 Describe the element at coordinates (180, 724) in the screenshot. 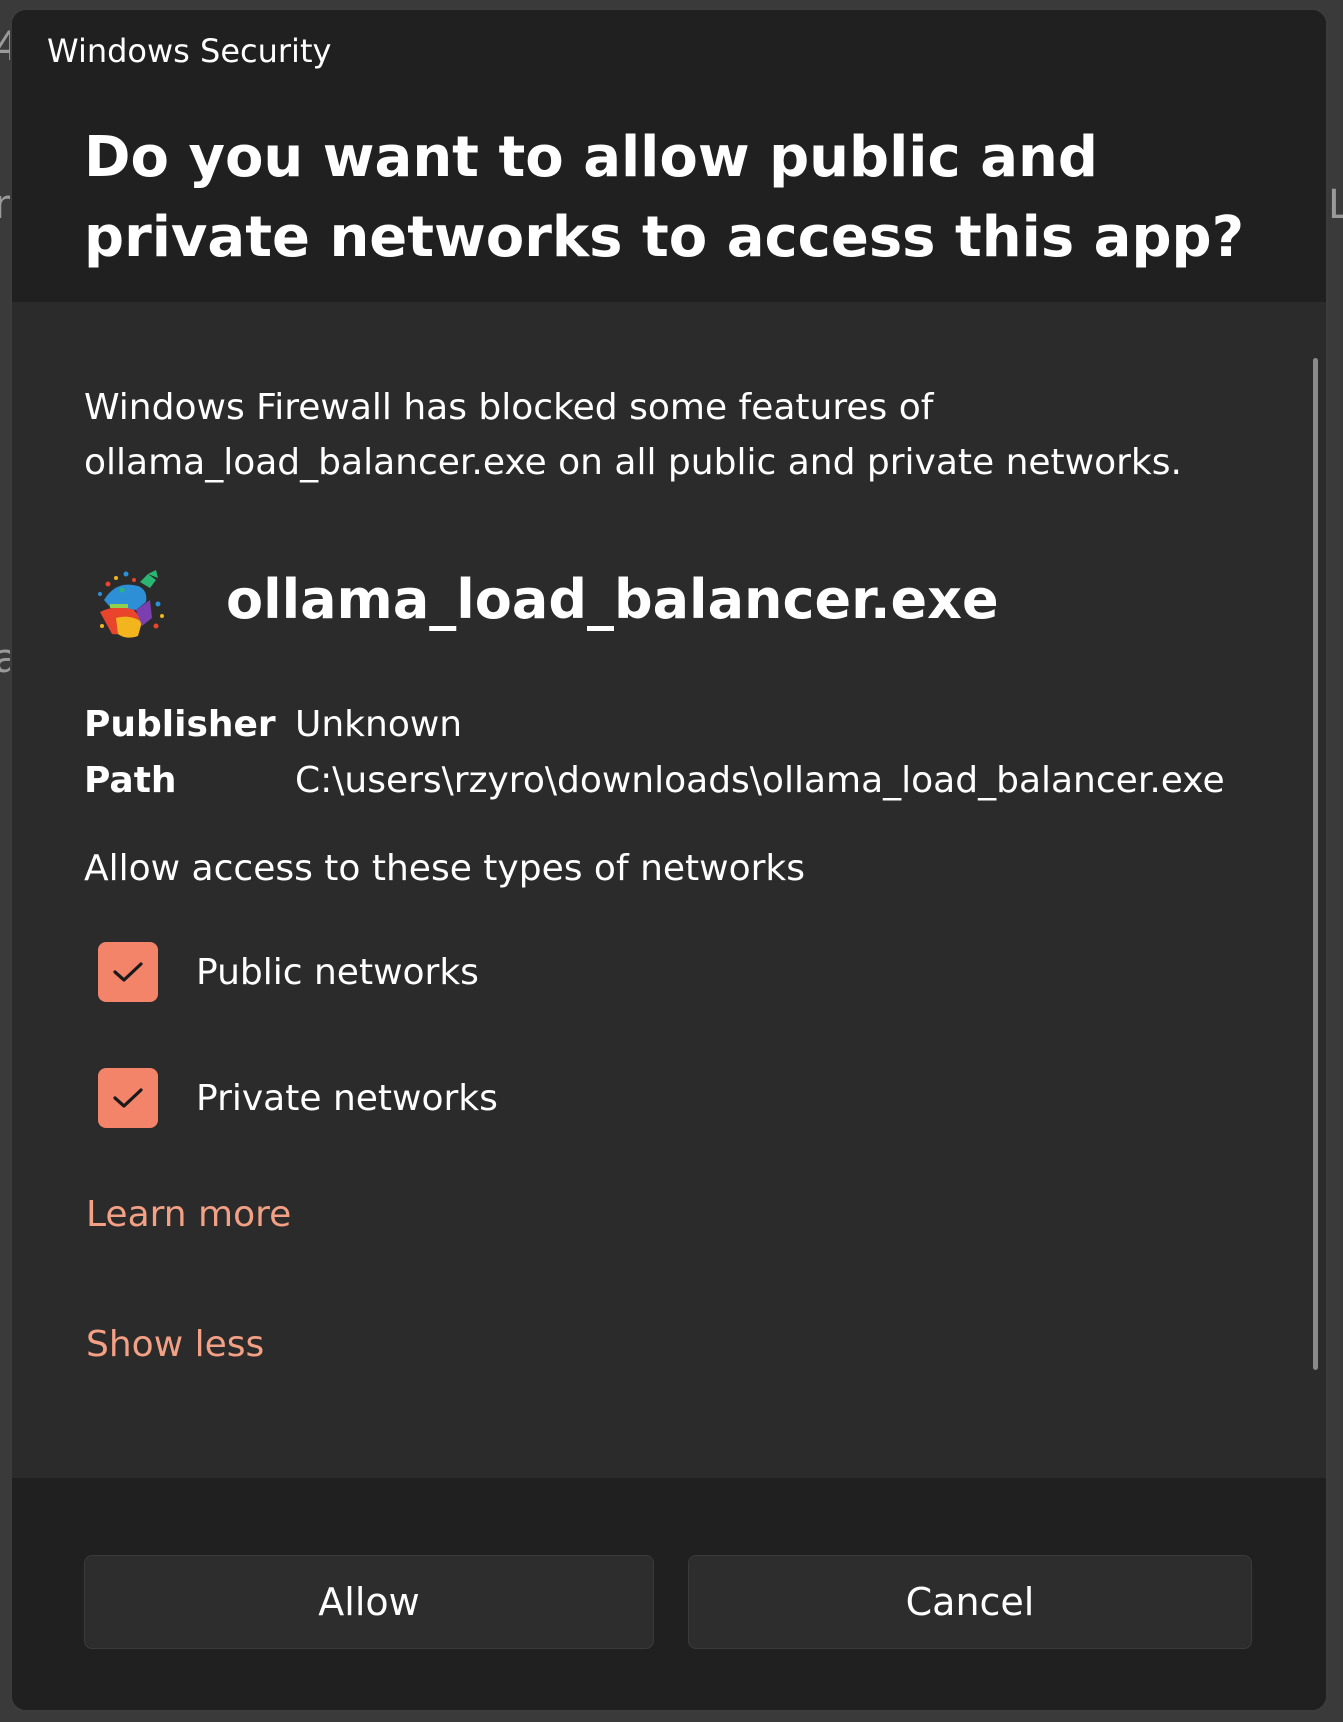

I see `publisher-label: Publisher` at that location.